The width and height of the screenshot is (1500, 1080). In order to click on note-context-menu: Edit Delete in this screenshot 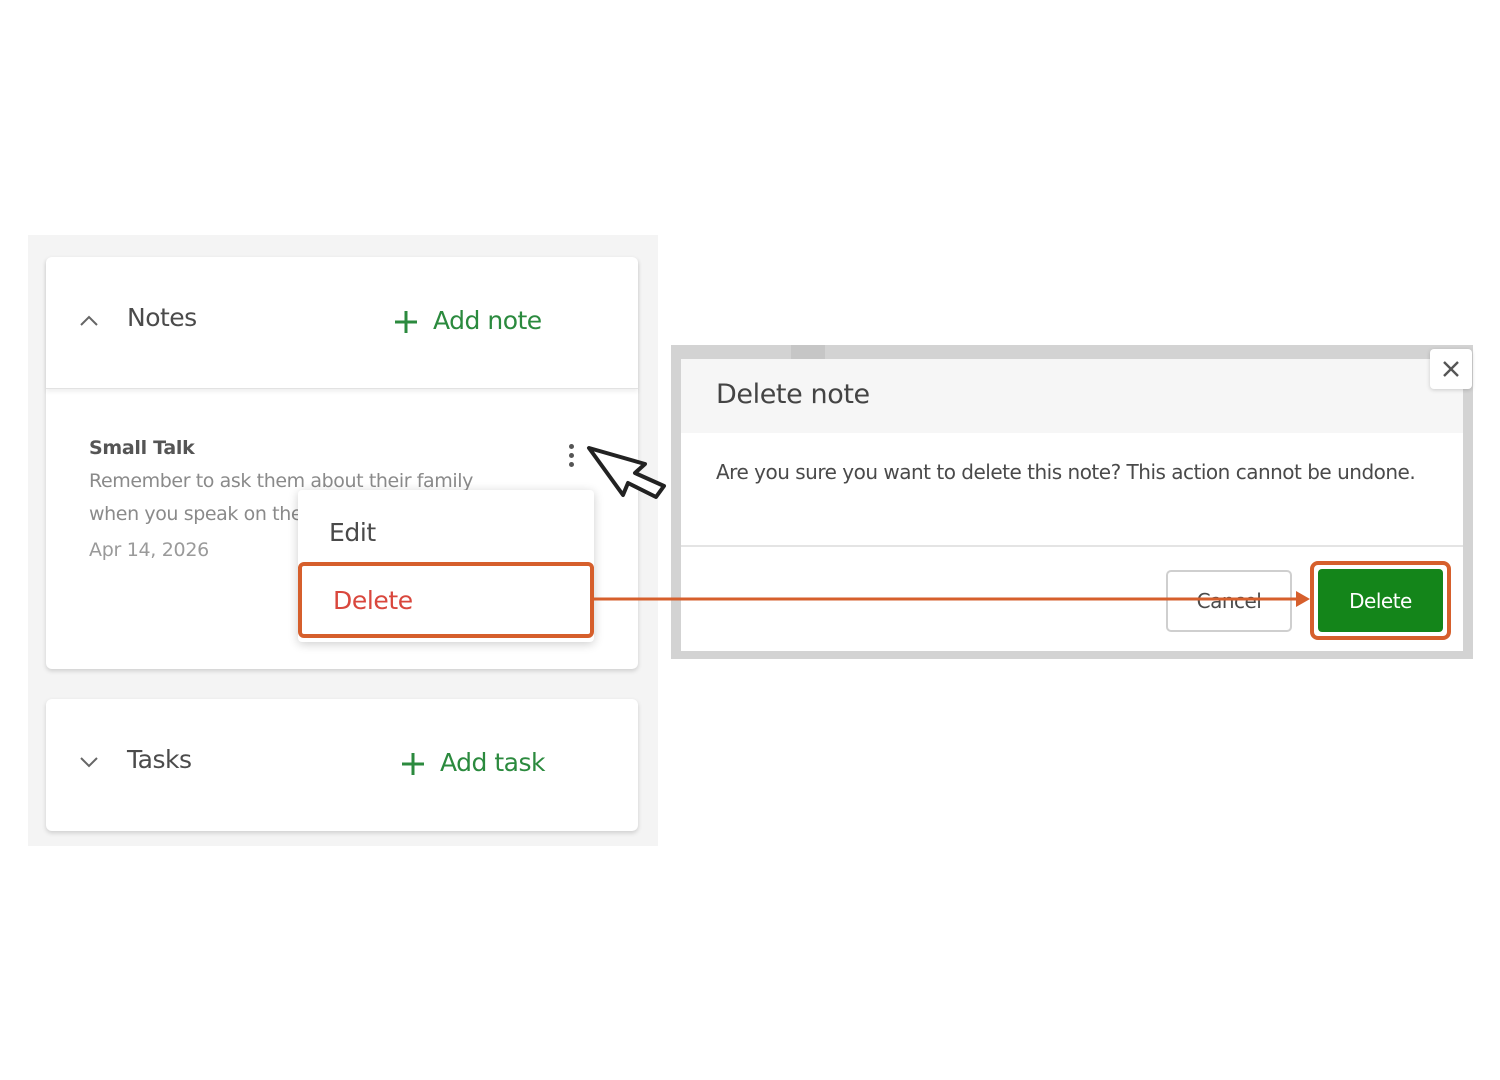, I will do `click(446, 566)`.